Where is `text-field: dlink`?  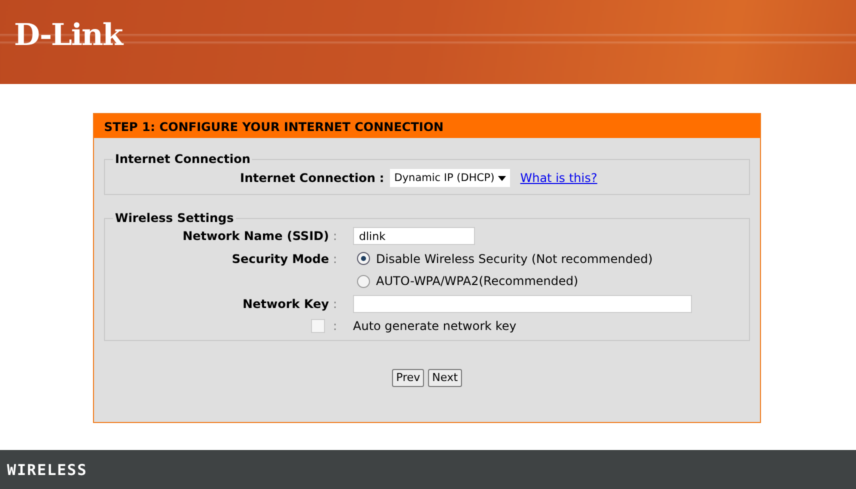 text-field: dlink is located at coordinates (414, 236).